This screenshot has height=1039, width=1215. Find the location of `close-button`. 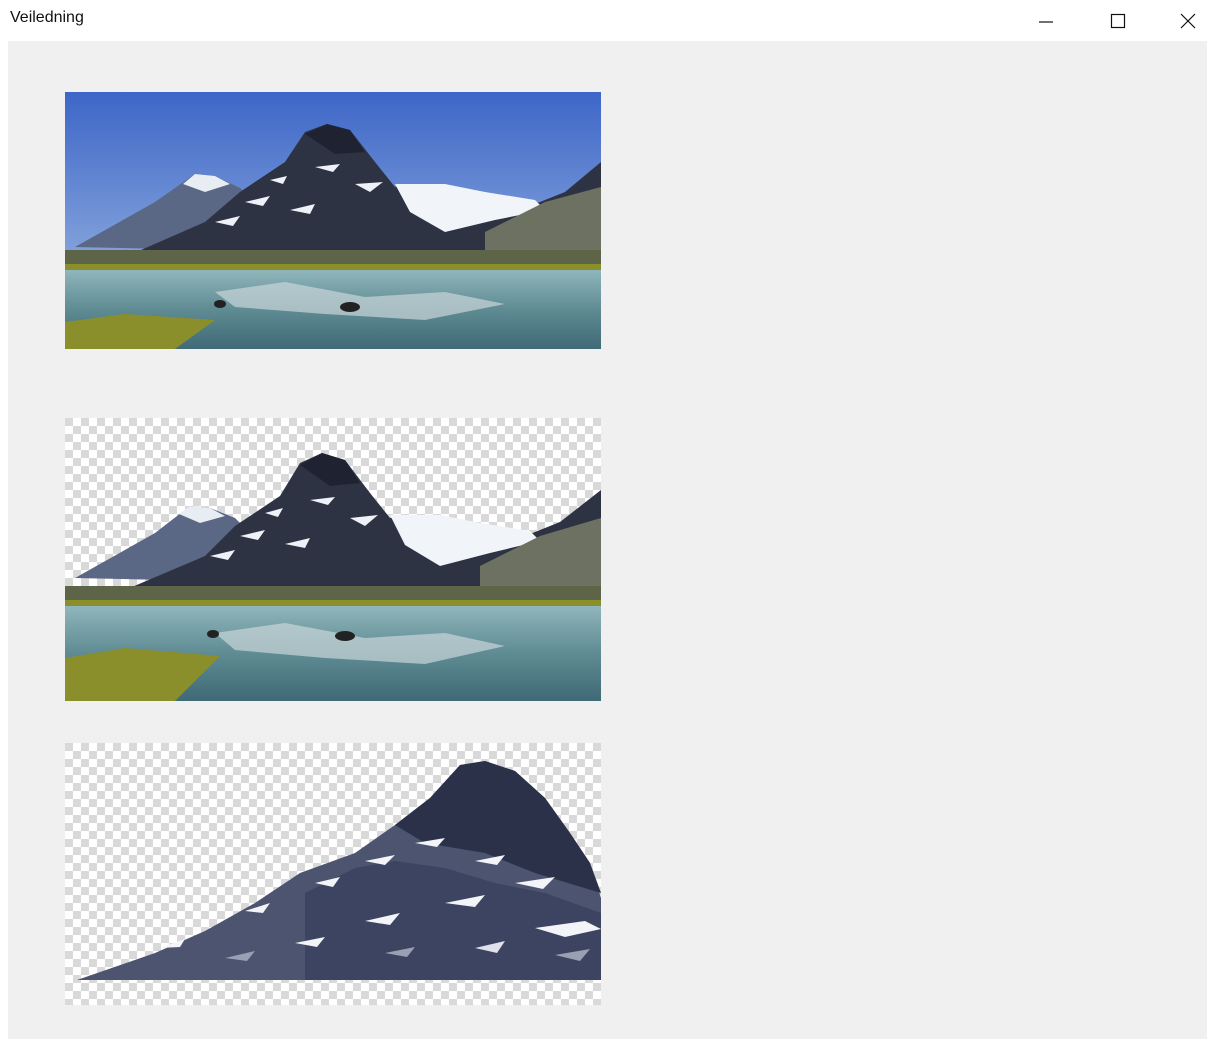

close-button is located at coordinates (1183, 20).